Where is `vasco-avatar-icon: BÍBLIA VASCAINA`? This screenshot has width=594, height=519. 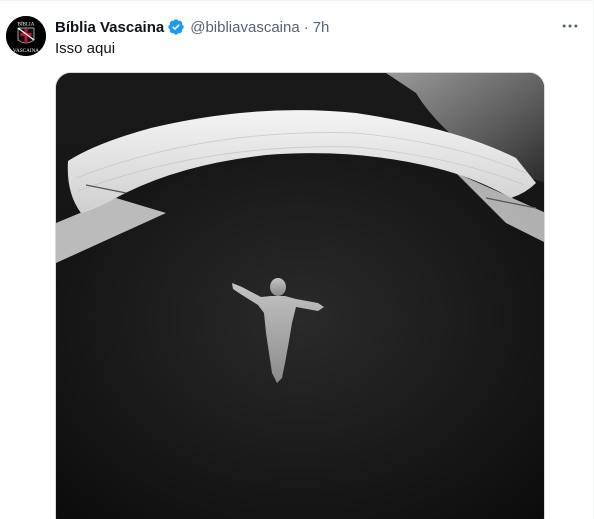
vasco-avatar-icon: BÍBLIA VASCAINA is located at coordinates (26, 36).